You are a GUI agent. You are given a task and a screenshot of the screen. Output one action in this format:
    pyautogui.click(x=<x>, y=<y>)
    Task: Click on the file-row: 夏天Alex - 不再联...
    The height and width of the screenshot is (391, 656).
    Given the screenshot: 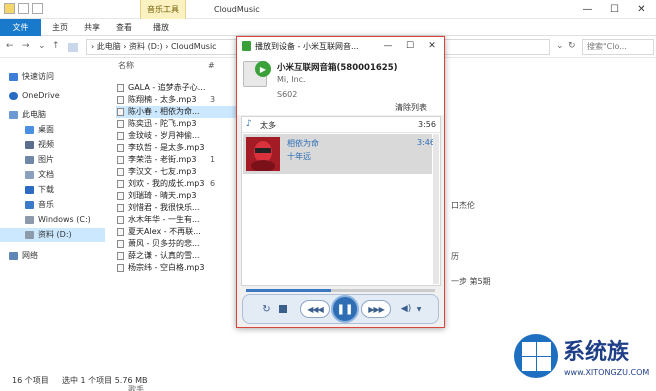 What is the action you would take?
    pyautogui.click(x=164, y=232)
    